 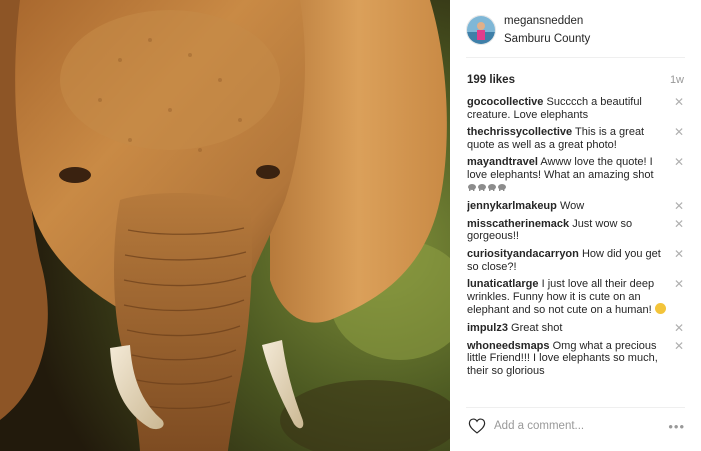 I want to click on post-age: 1w, so click(x=676, y=80).